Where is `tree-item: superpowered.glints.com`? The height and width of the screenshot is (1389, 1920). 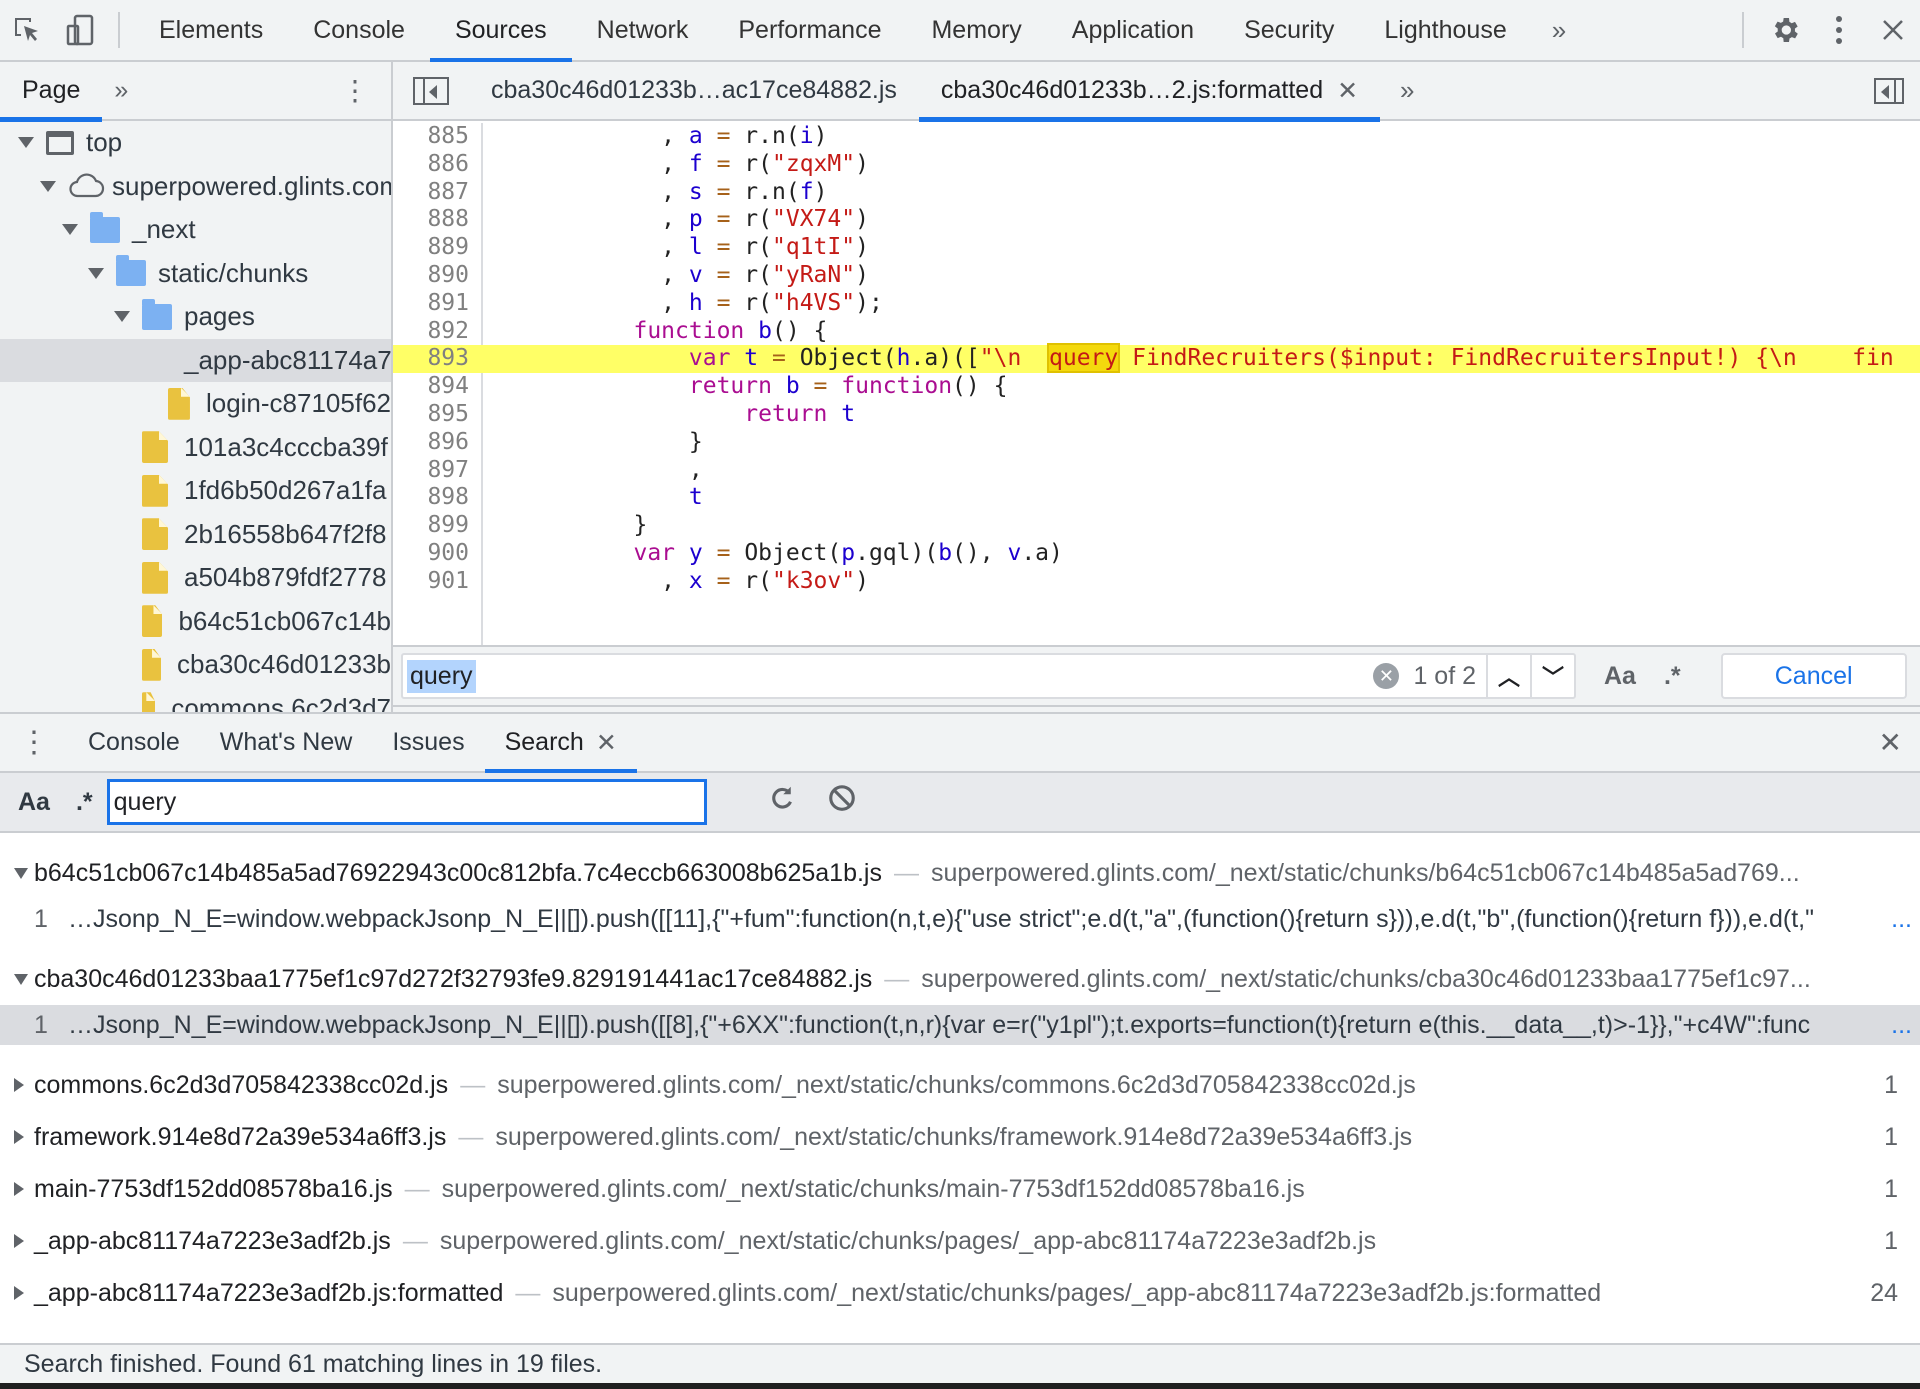 tree-item: superpowered.glints.com is located at coordinates (195, 187).